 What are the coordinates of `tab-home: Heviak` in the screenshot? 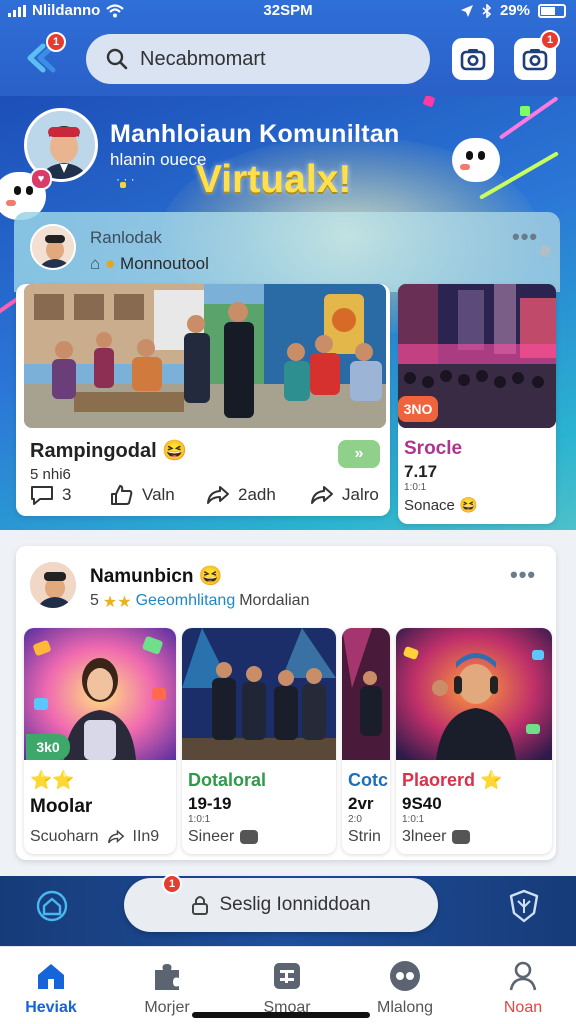 It's located at (51, 988).